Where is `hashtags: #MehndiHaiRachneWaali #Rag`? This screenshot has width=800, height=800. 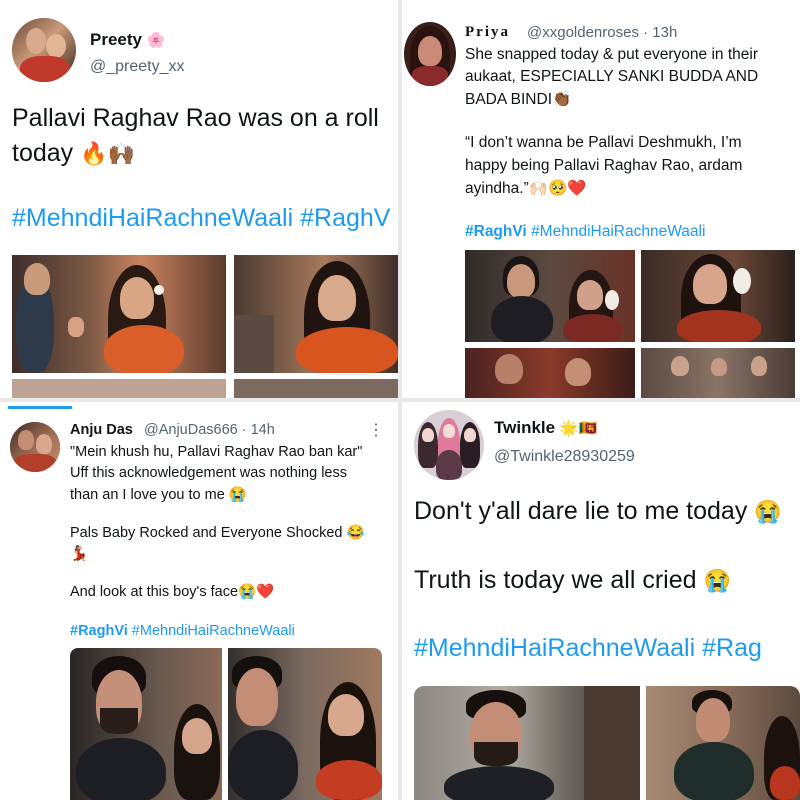 hashtags: #MehndiHaiRachneWaali #Rag is located at coordinates (588, 648).